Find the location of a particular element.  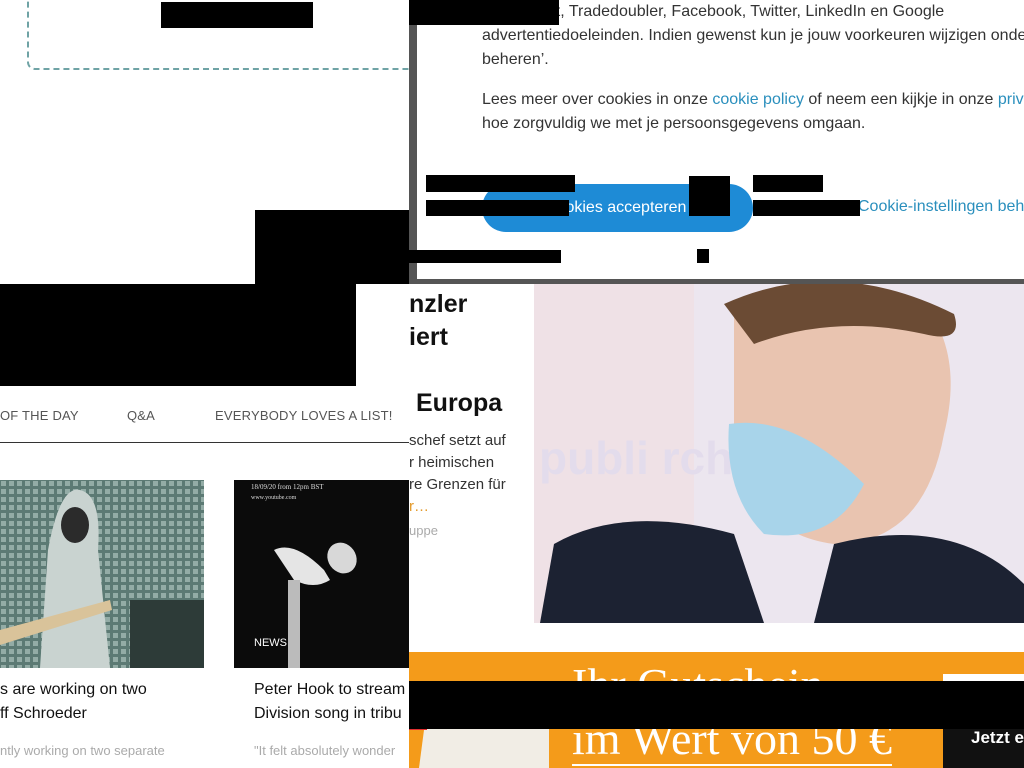

card-image-concert is located at coordinates (102, 574).